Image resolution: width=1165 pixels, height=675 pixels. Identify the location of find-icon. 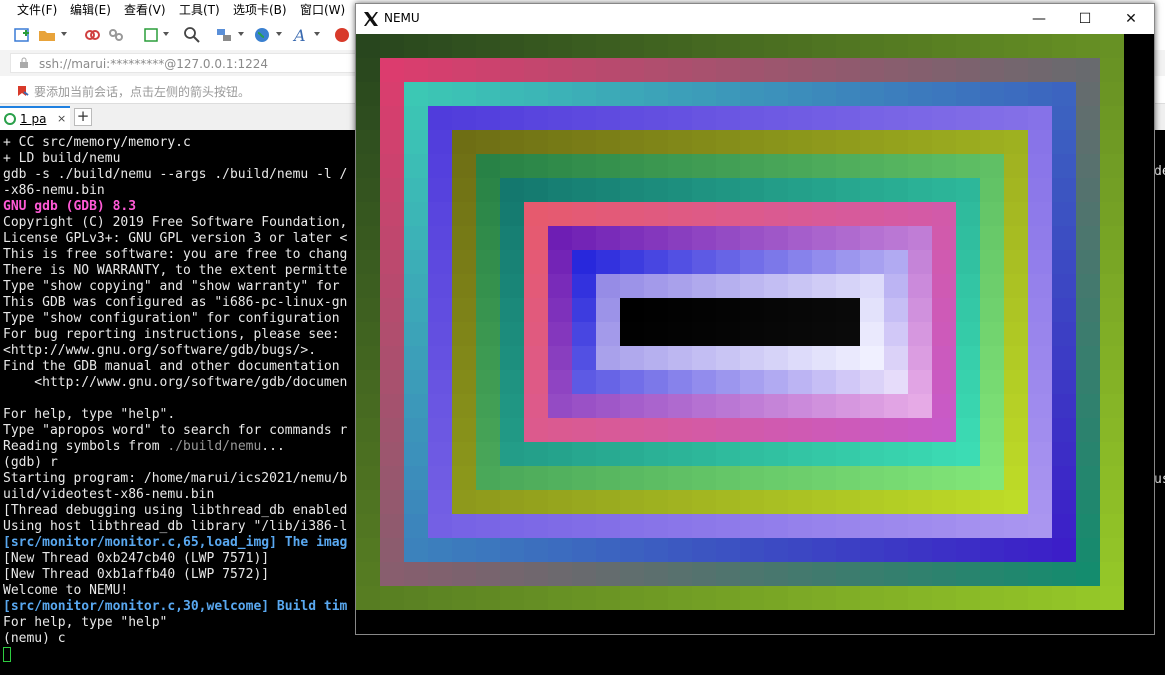
(192, 35).